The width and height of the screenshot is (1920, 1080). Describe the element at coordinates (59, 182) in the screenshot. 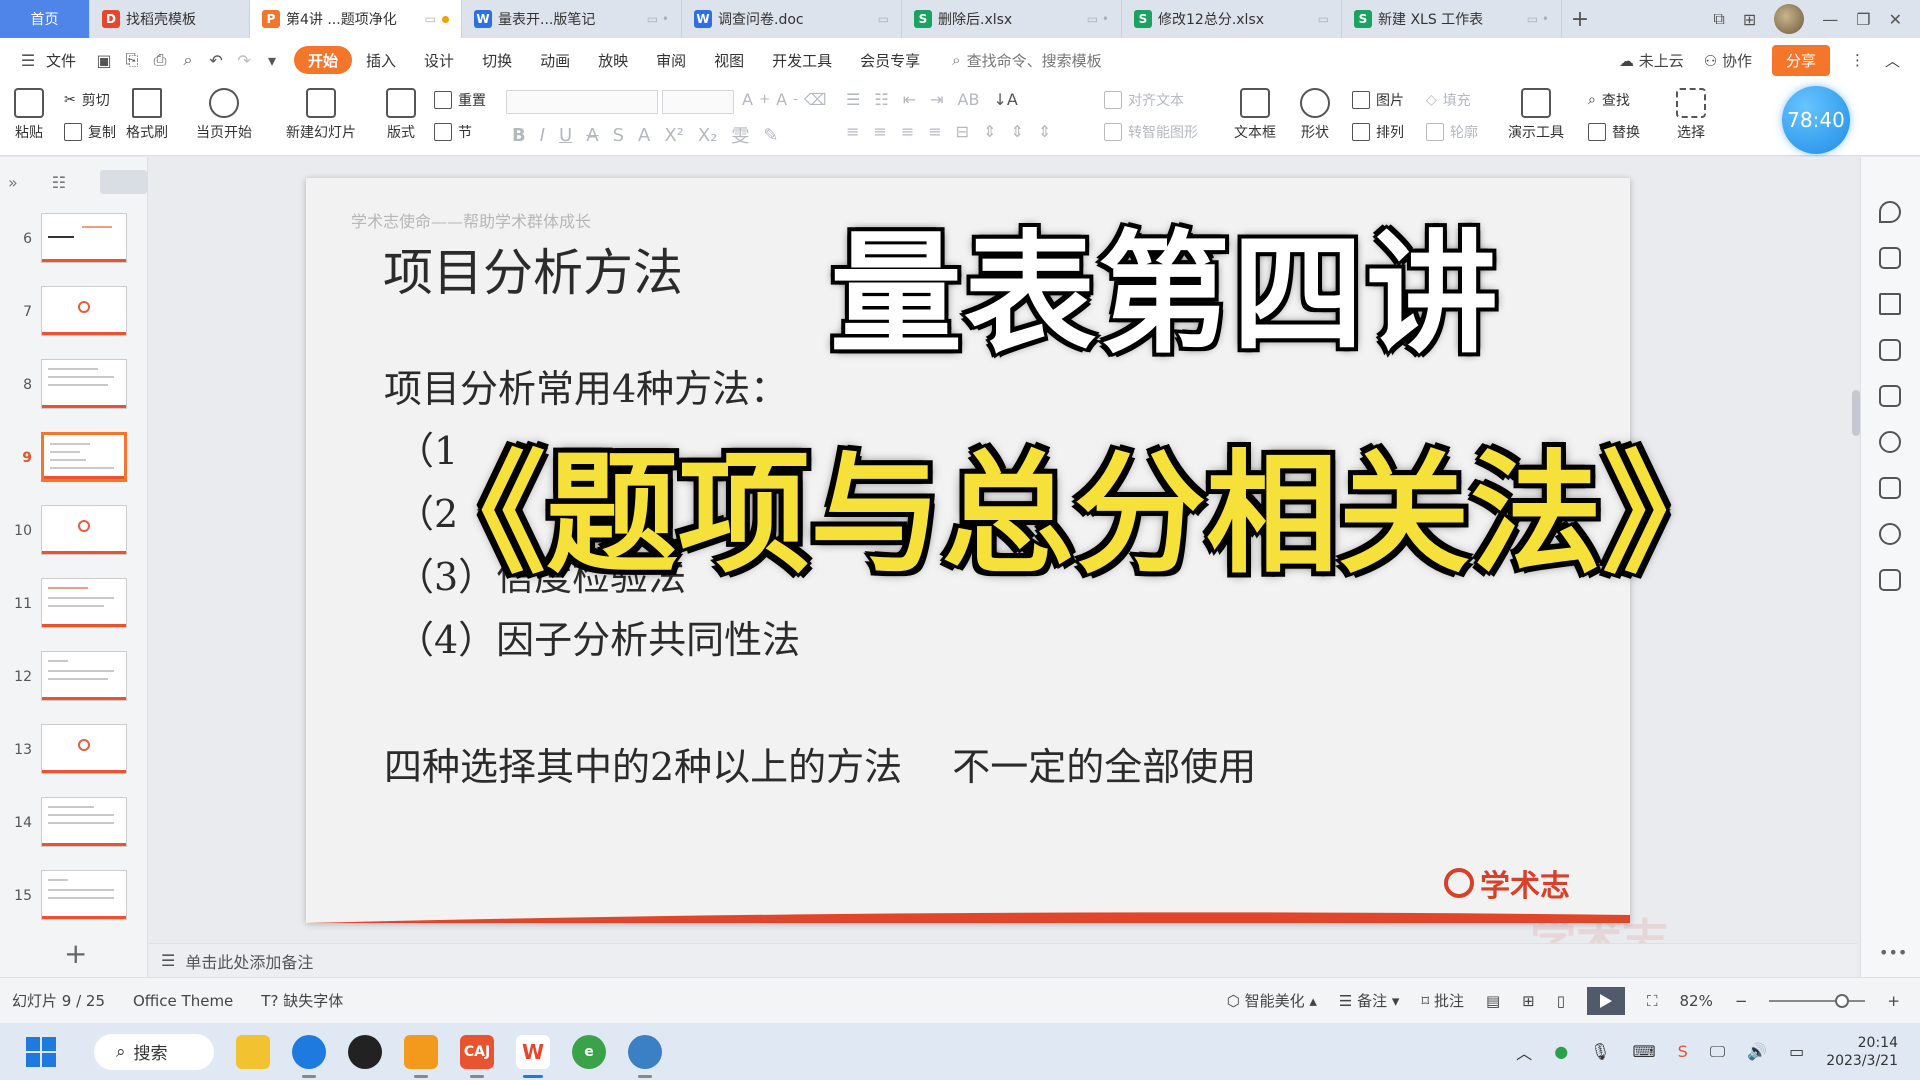

I see `outline-view-icon: ☷` at that location.